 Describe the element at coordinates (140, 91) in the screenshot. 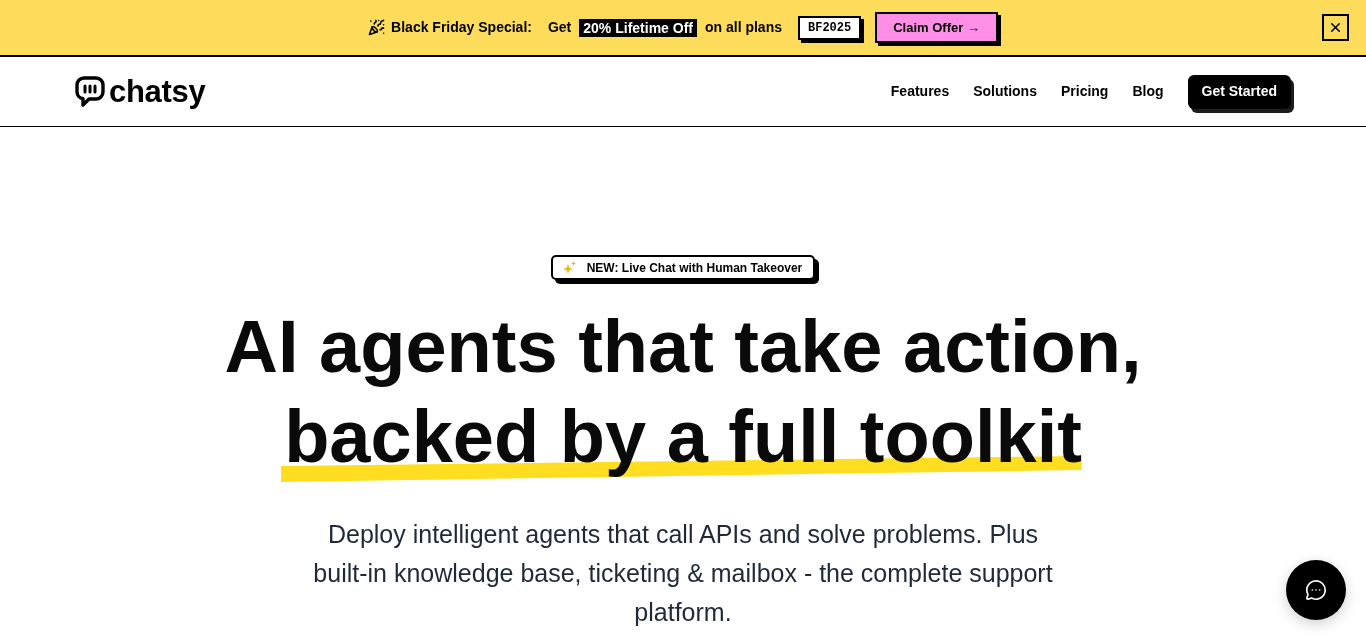

I see `logo-link: chatsy` at that location.